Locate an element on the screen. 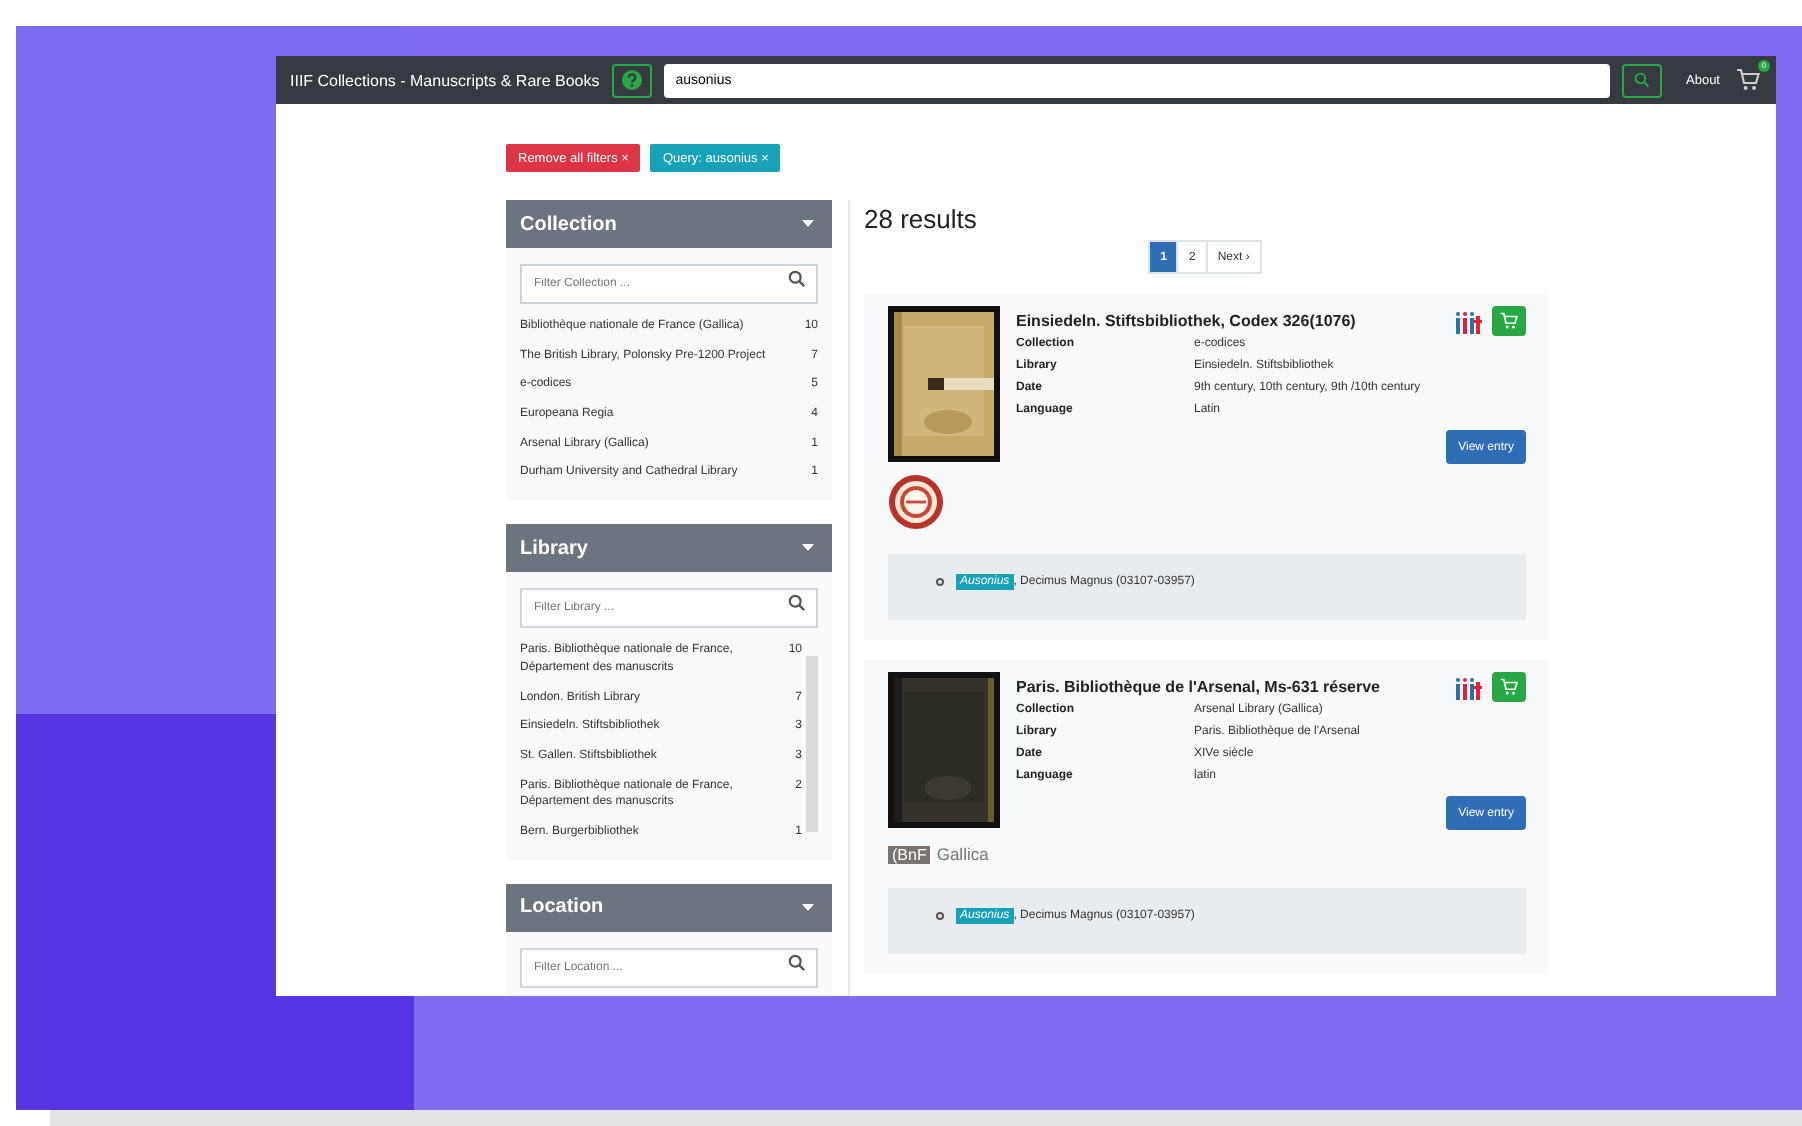 The height and width of the screenshot is (1126, 1802). facet-title: Location is located at coordinates (562, 907).